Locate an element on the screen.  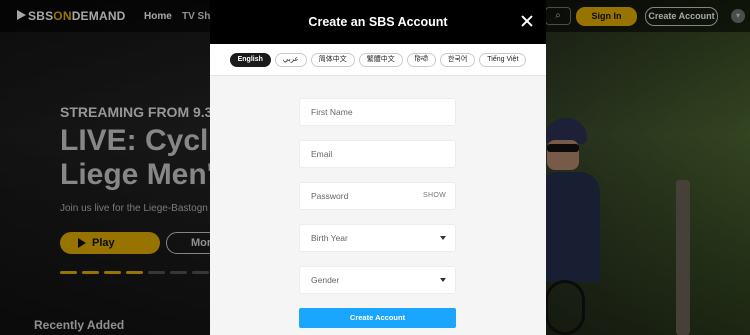
language-option-simplified-chinese: 简体中文 is located at coordinates (332, 59).